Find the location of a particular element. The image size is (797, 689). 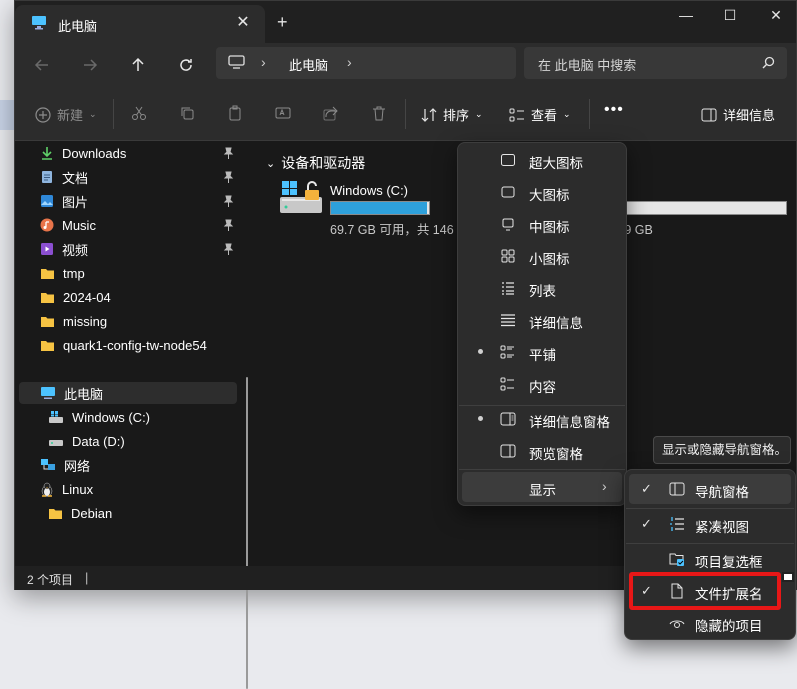

maximize-button: ☐ is located at coordinates (730, 15).